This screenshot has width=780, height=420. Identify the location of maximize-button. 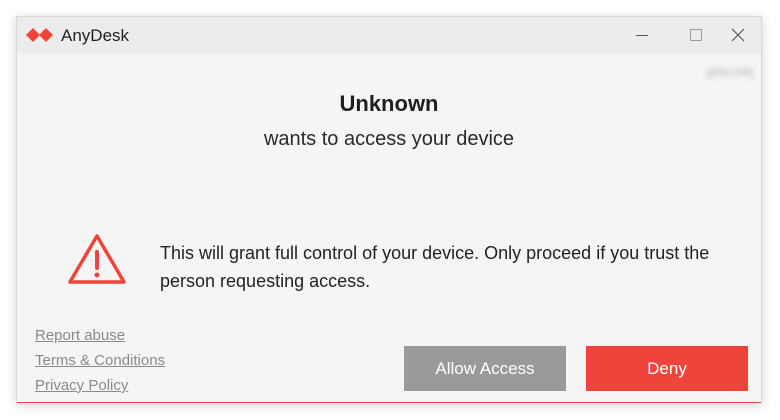
(696, 35).